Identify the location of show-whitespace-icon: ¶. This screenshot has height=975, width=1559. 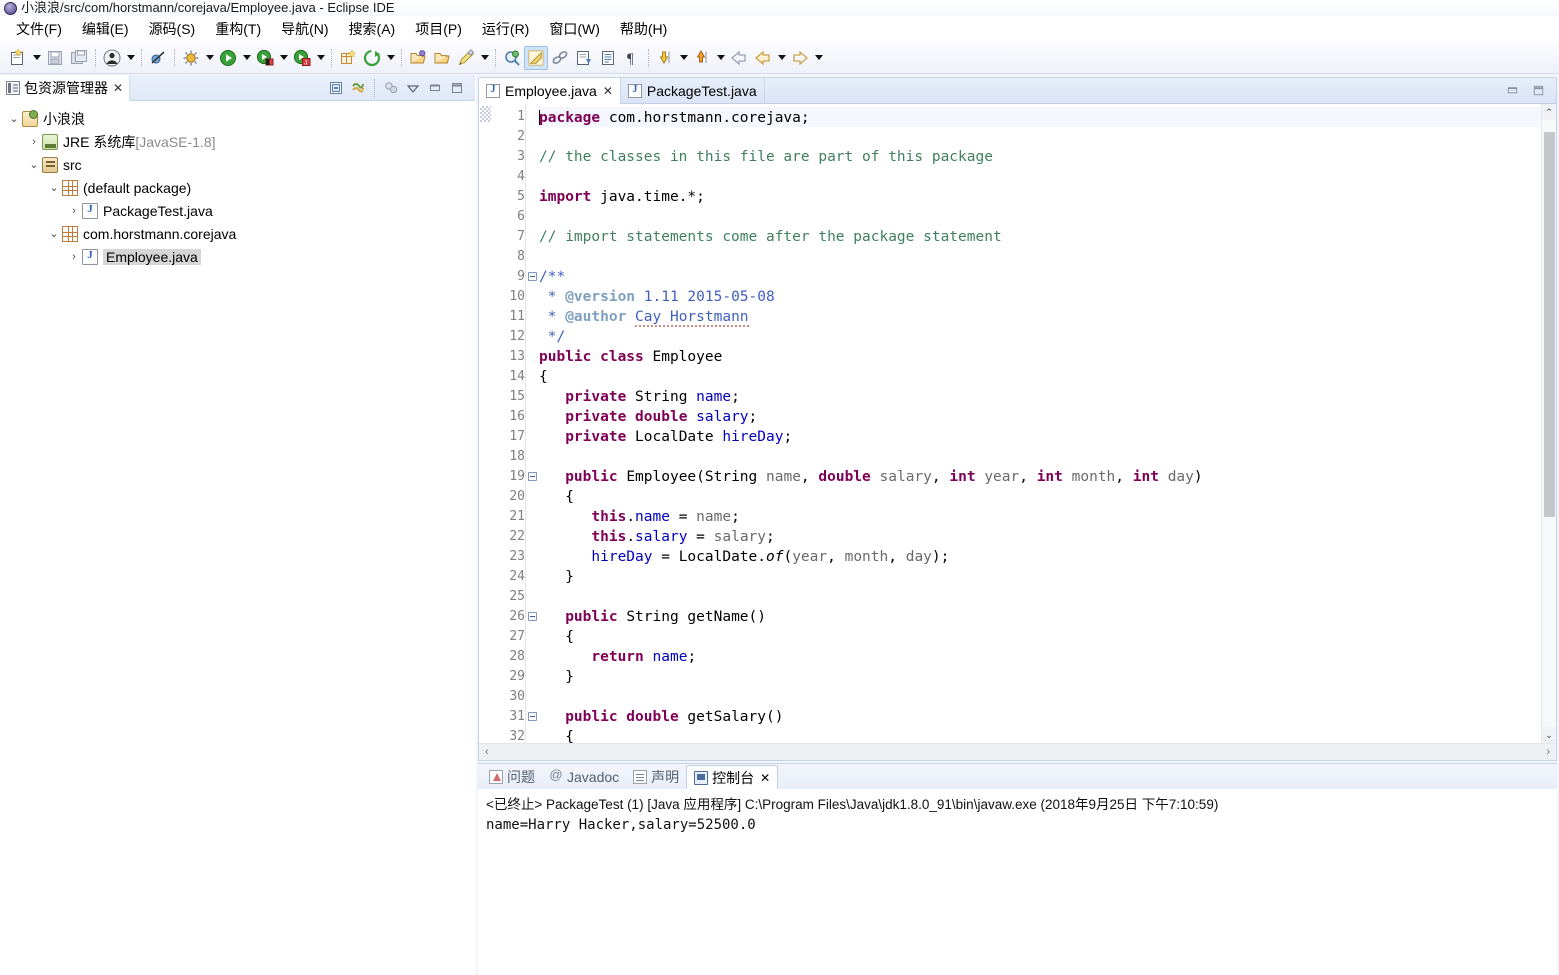
(632, 58).